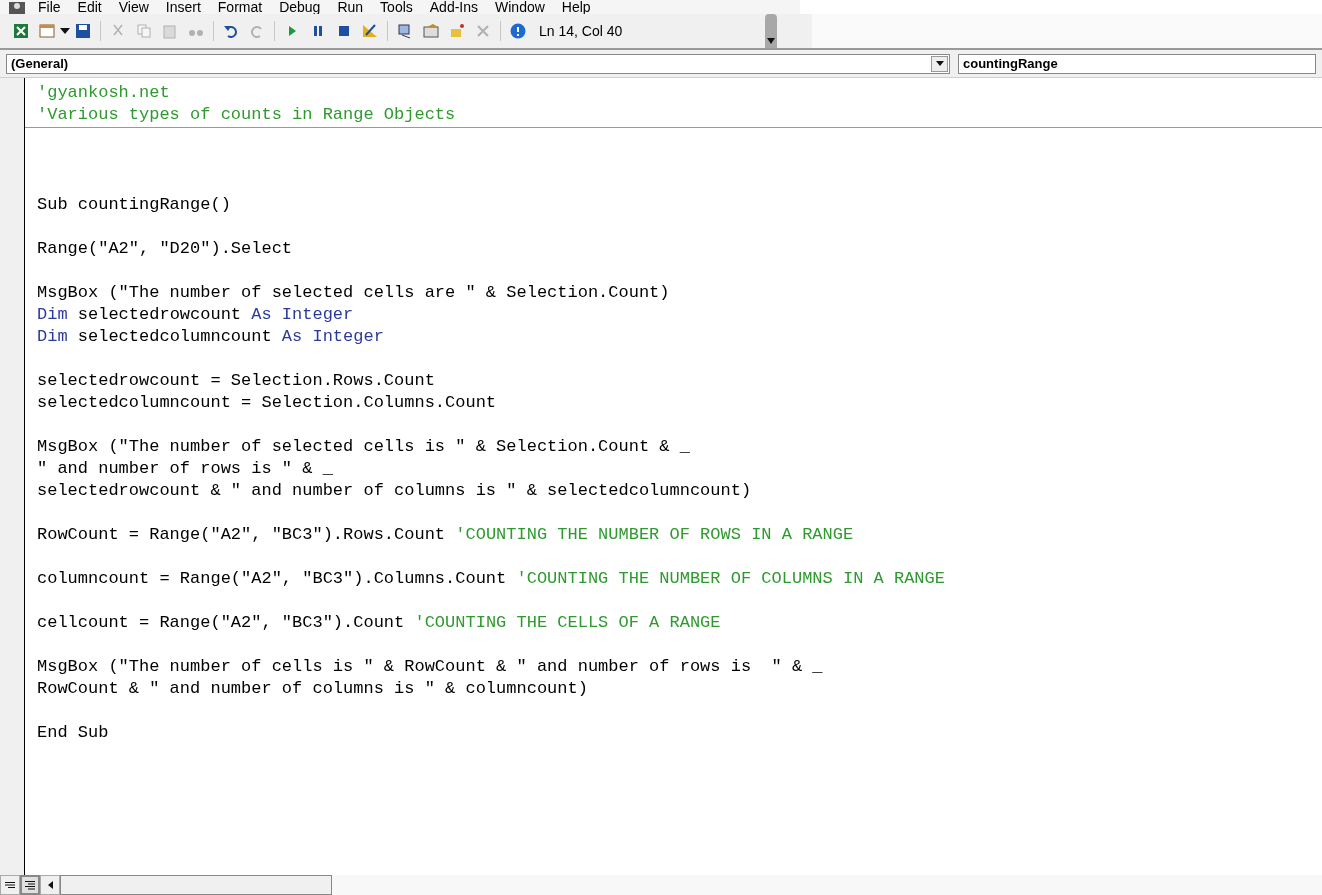  What do you see at coordinates (267, 403) in the screenshot?
I see `code-line: selectedcolumncount = Selection.Columns.Count` at bounding box center [267, 403].